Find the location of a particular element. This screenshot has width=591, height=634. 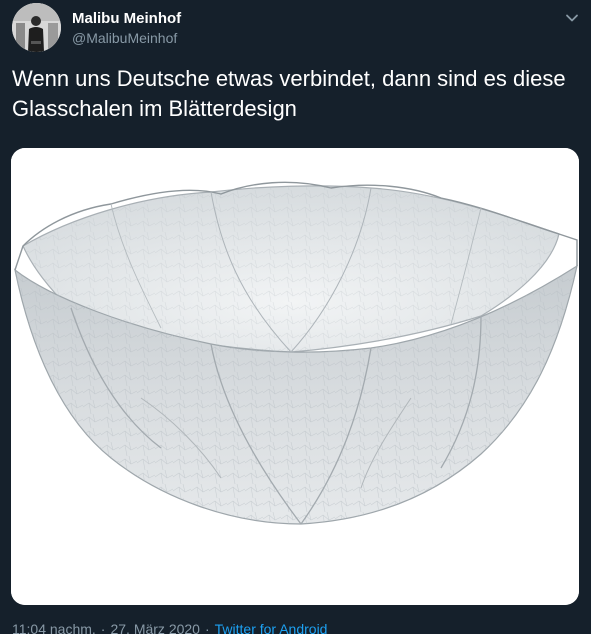

display-name: Malibu Meinhof is located at coordinates (126, 19).